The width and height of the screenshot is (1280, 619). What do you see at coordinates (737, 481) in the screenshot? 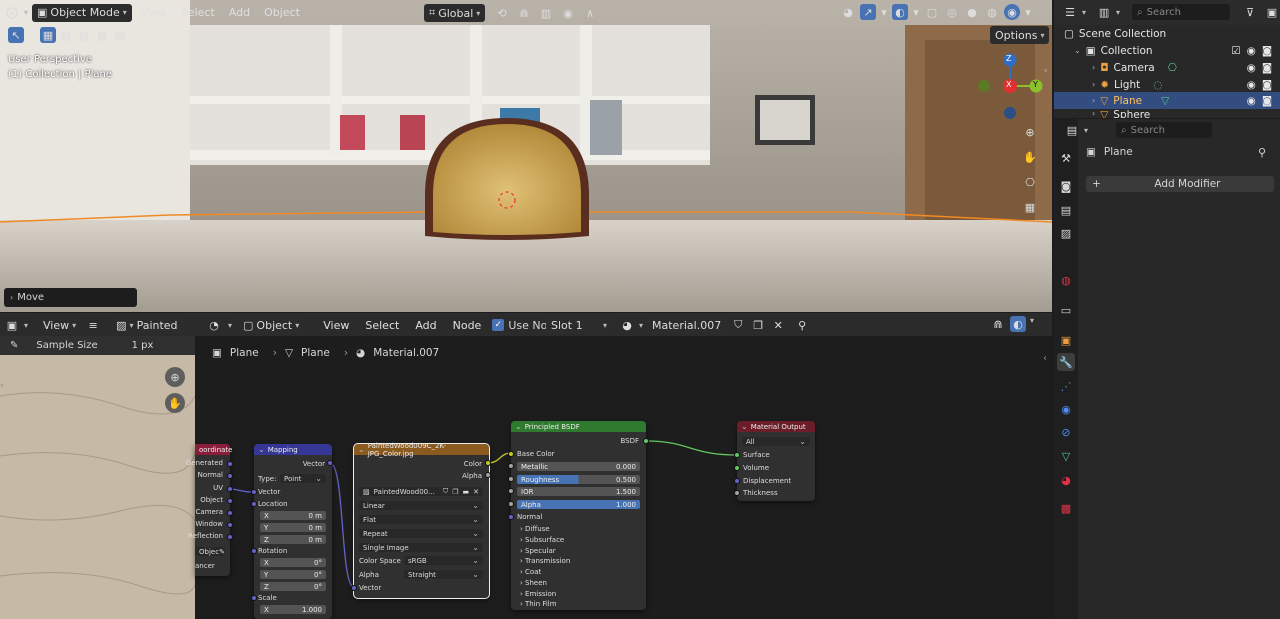
I see `socket-displacement` at bounding box center [737, 481].